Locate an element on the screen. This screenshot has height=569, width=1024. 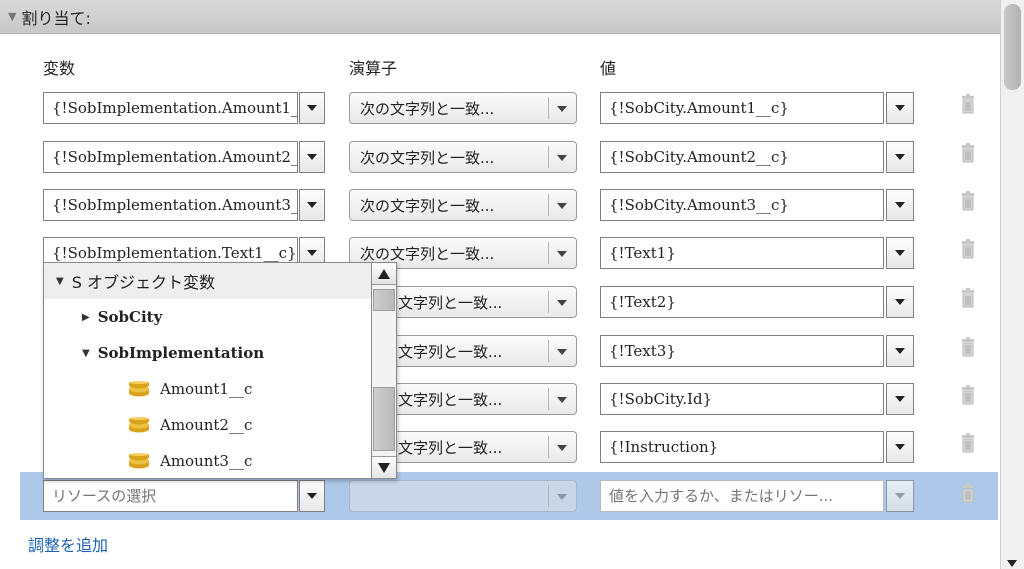
triangle-down-icon is located at coordinates (384, 467).